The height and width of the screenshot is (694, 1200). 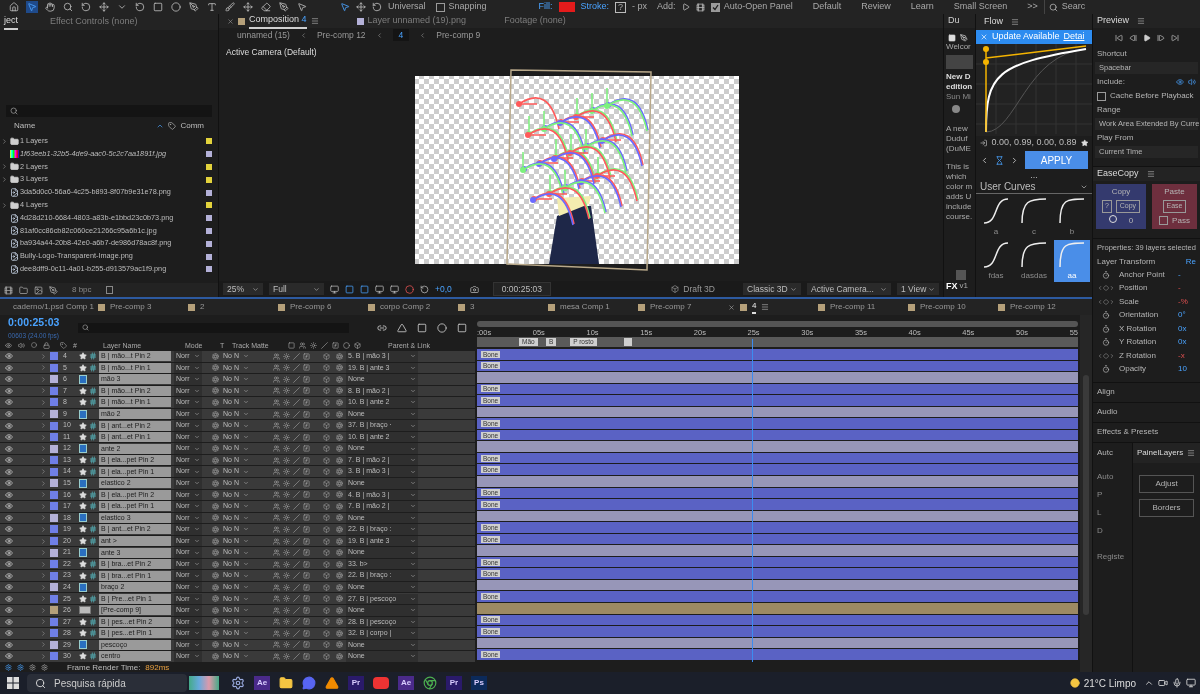 I want to click on property-label: Position, so click(x=1134, y=288).